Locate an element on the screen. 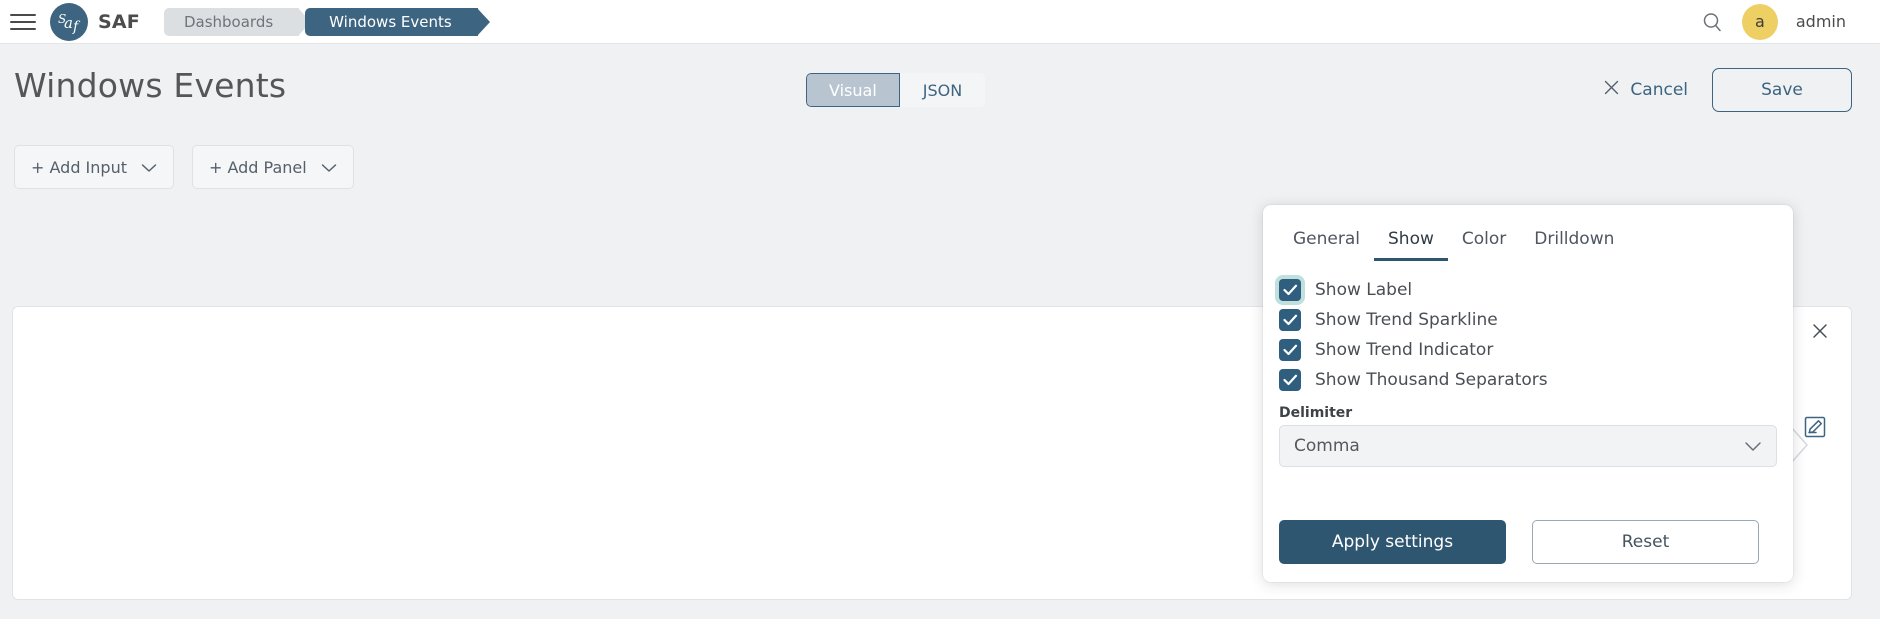 This screenshot has height=619, width=1880. svg-text: a is located at coordinates (68, 23).